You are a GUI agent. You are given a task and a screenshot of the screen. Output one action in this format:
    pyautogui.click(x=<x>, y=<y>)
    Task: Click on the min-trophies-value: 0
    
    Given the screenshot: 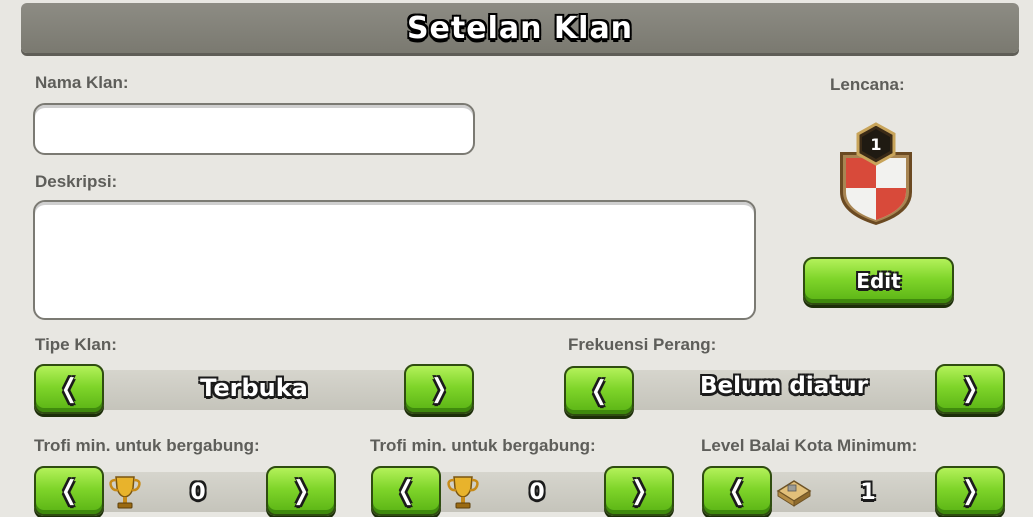 What is the action you would take?
    pyautogui.click(x=198, y=492)
    